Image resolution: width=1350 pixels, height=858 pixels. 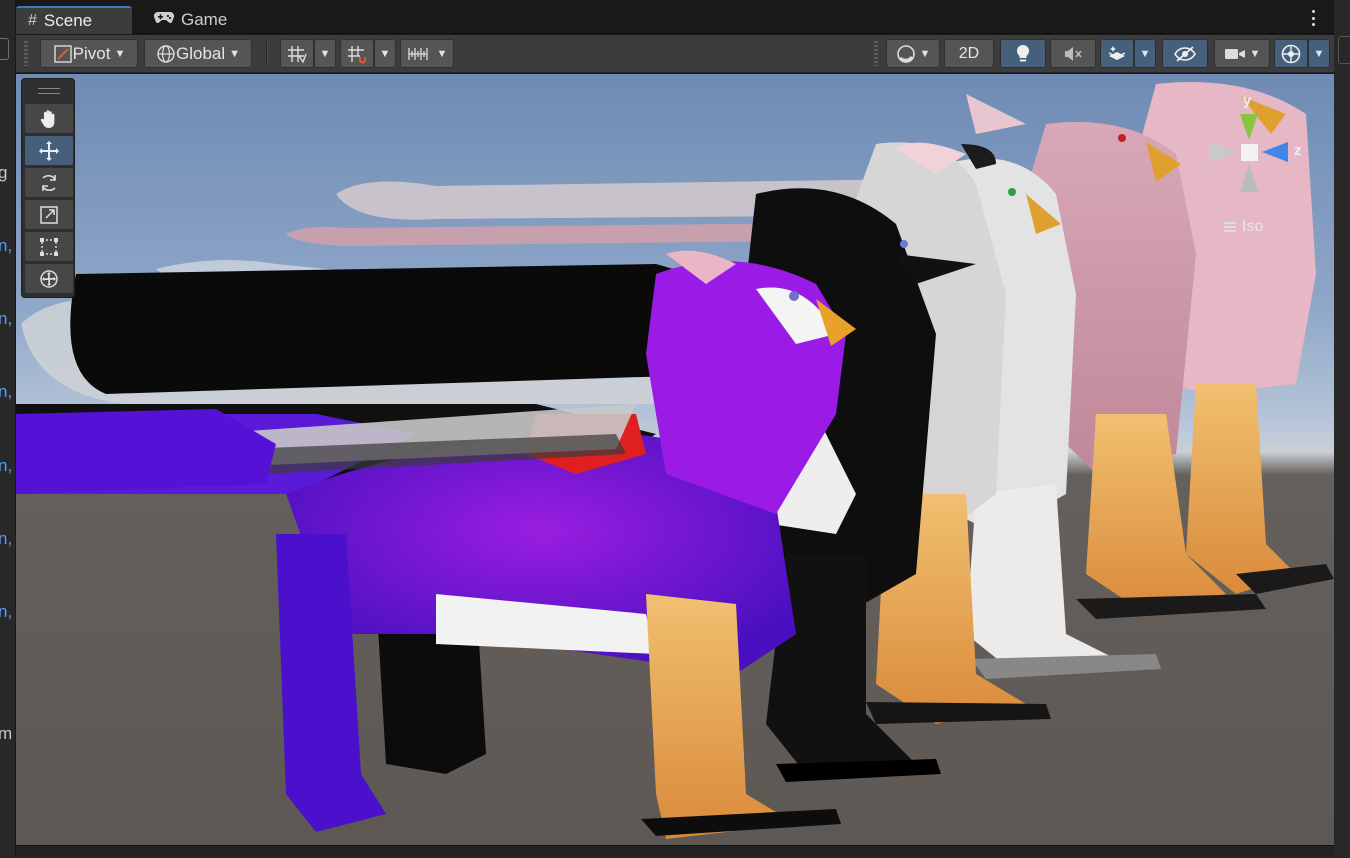 What do you see at coordinates (7, 173) in the screenshot?
I see `hierarchy-fragment: g` at bounding box center [7, 173].